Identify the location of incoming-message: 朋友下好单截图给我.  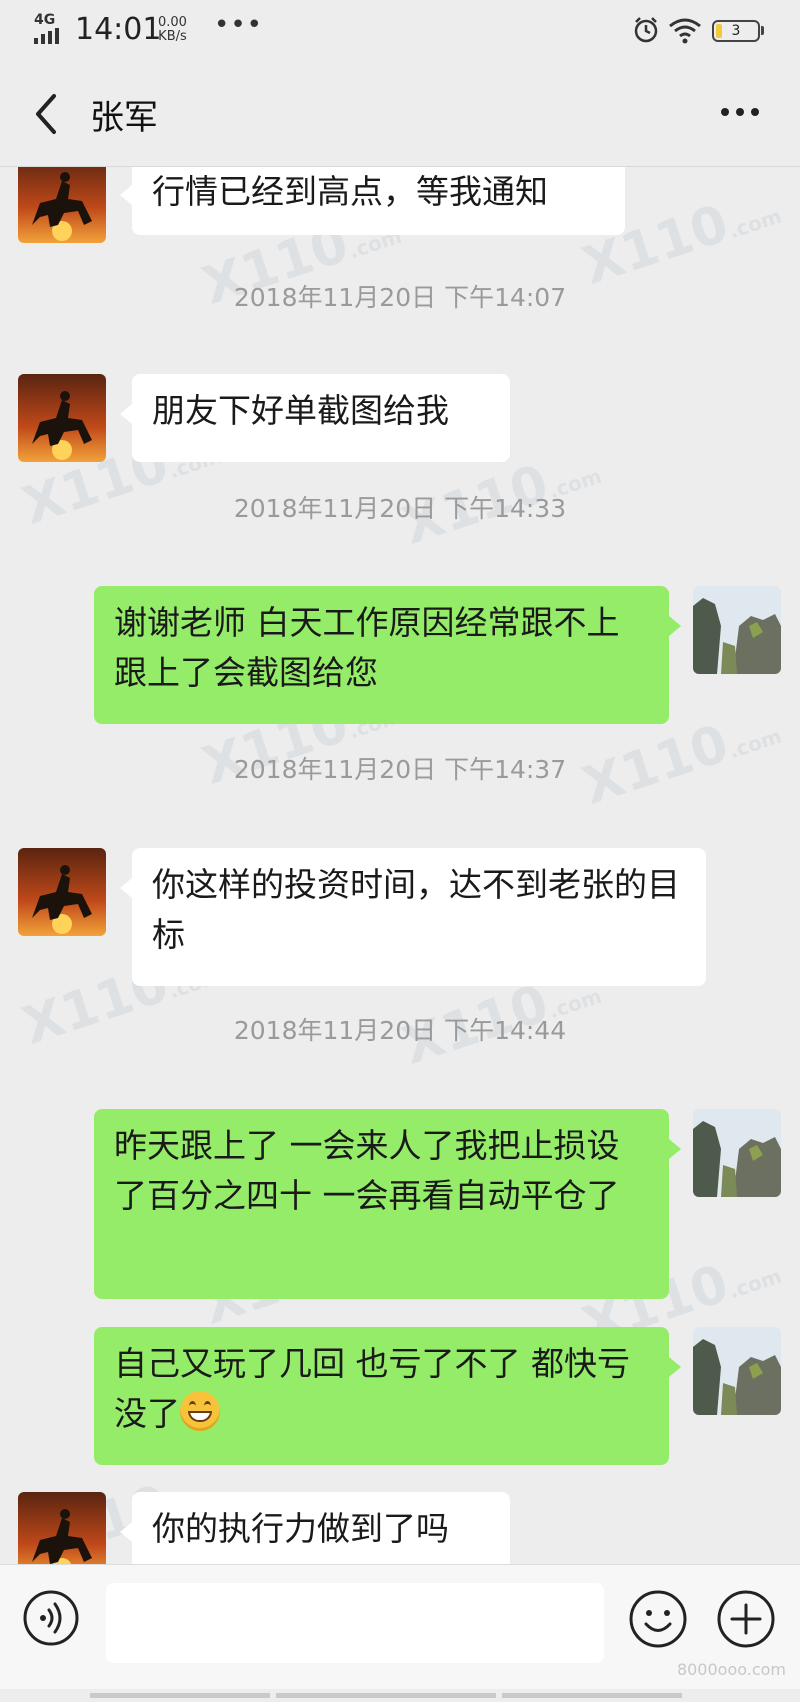
(315, 418).